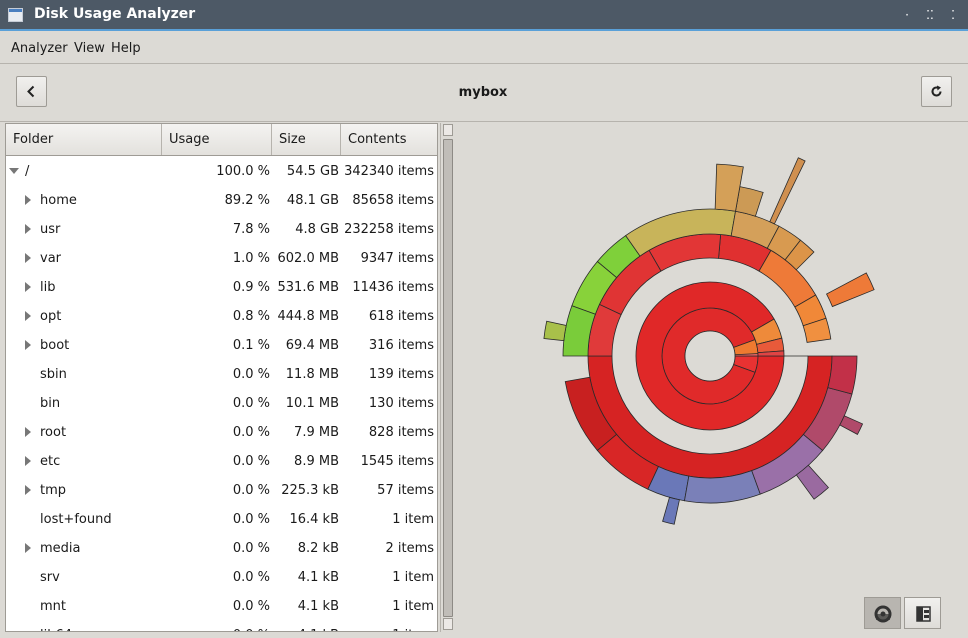  Describe the element at coordinates (306, 139) in the screenshot. I see `column-size: Size` at that location.